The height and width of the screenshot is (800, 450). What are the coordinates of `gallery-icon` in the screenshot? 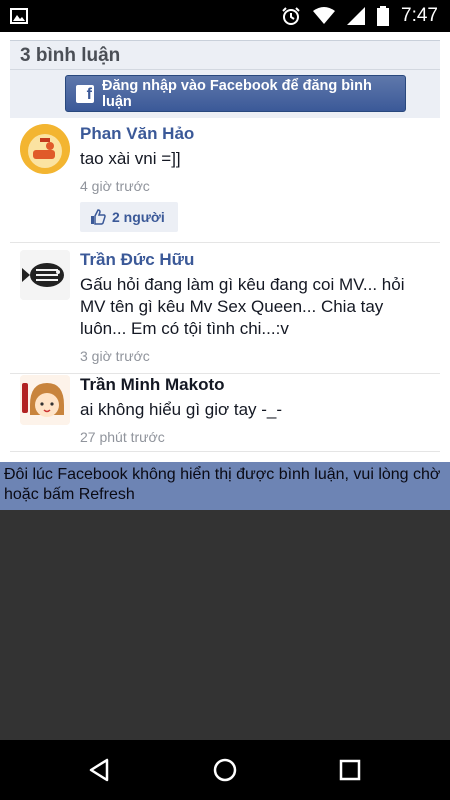 It's located at (19, 16).